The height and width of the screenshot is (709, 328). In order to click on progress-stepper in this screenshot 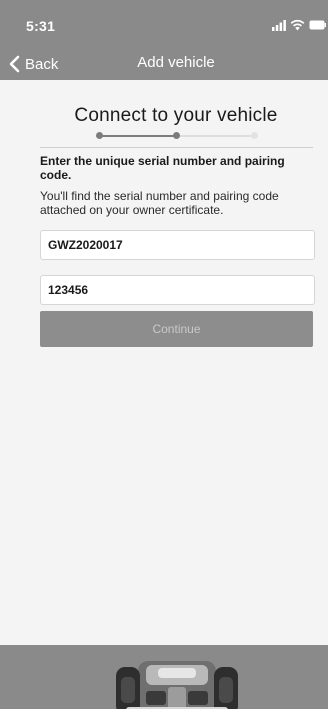, I will do `click(177, 136)`.